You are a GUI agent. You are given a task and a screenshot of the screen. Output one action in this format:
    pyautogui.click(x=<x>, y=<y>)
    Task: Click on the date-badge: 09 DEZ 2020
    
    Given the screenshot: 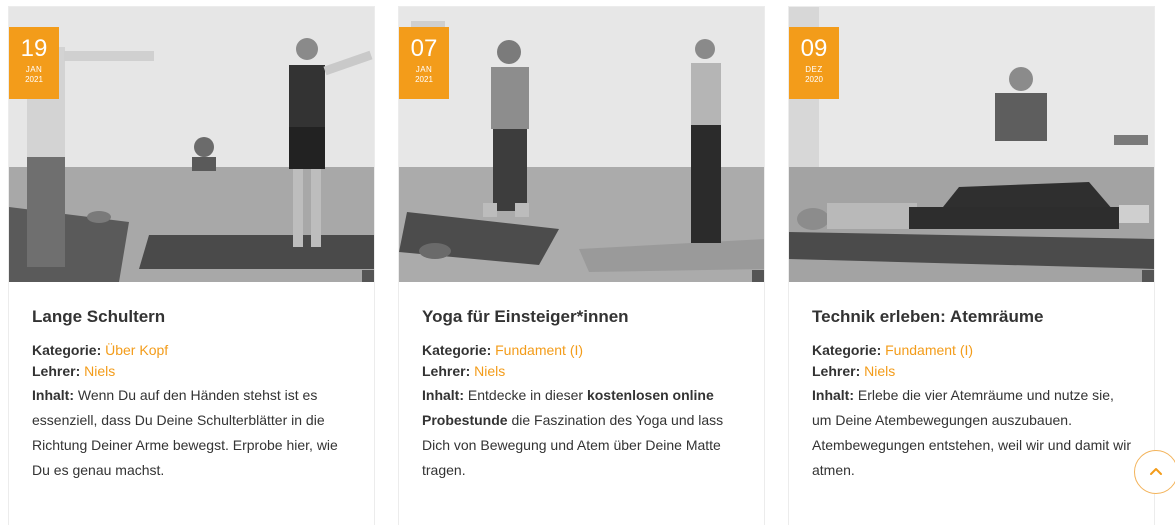 What is the action you would take?
    pyautogui.click(x=814, y=63)
    